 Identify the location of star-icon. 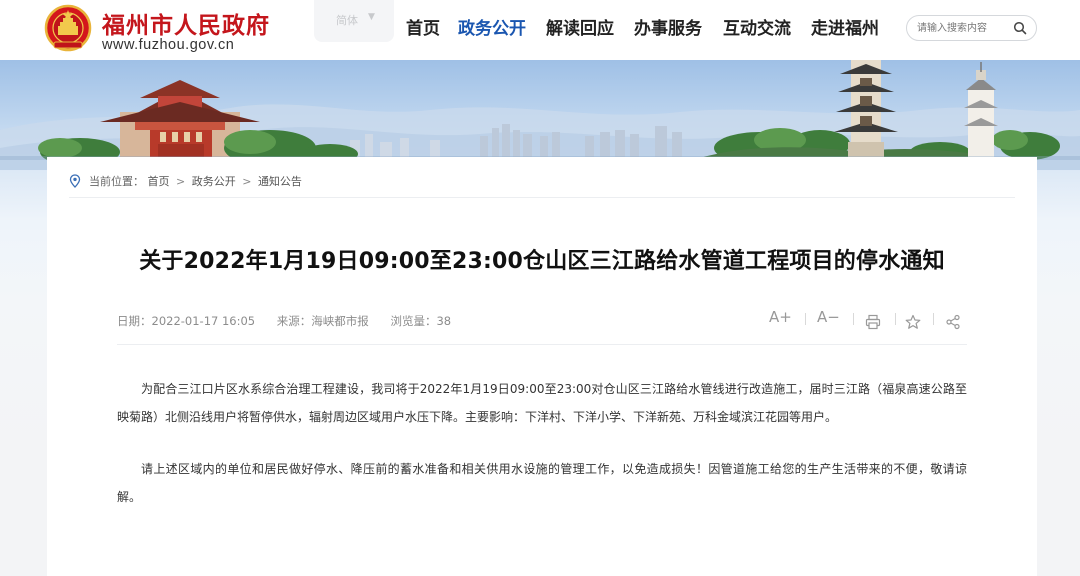
(913, 322).